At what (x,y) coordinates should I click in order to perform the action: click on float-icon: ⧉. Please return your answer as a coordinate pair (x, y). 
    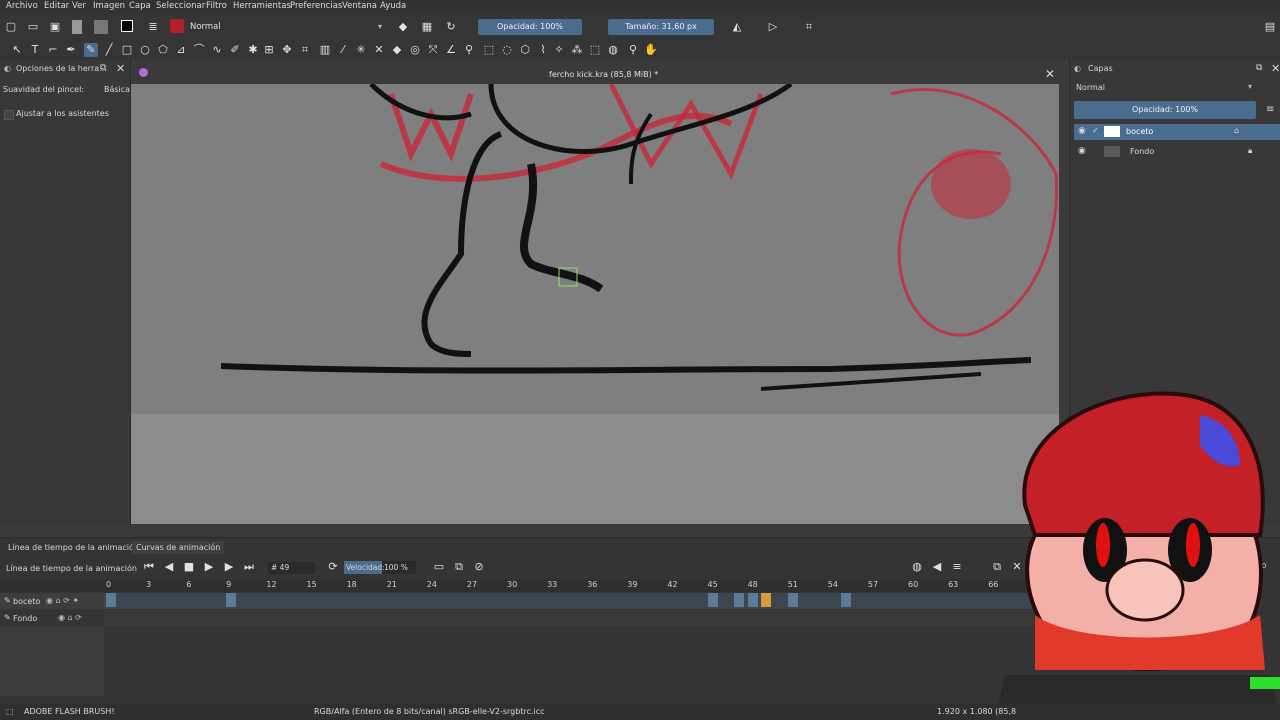
    Looking at the image, I should click on (1259, 68).